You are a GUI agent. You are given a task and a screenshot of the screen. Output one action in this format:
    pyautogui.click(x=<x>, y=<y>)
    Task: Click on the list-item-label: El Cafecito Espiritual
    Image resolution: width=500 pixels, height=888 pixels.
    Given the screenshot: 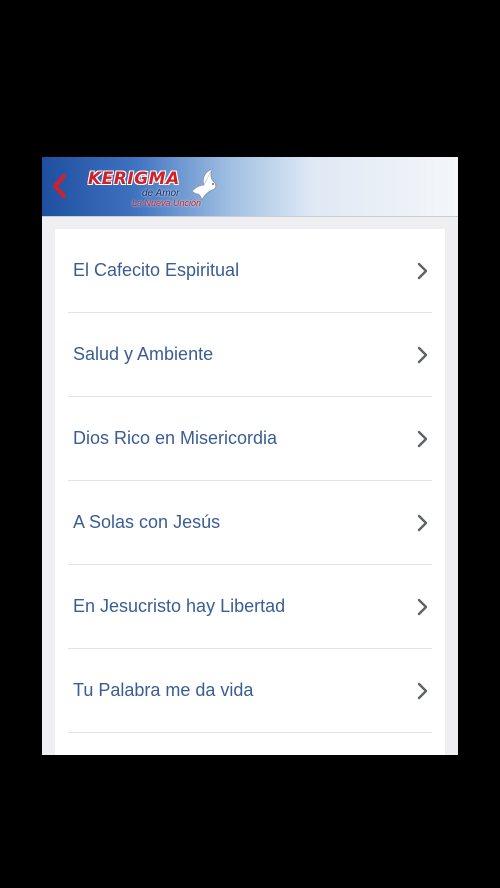 What is the action you would take?
    pyautogui.click(x=156, y=270)
    